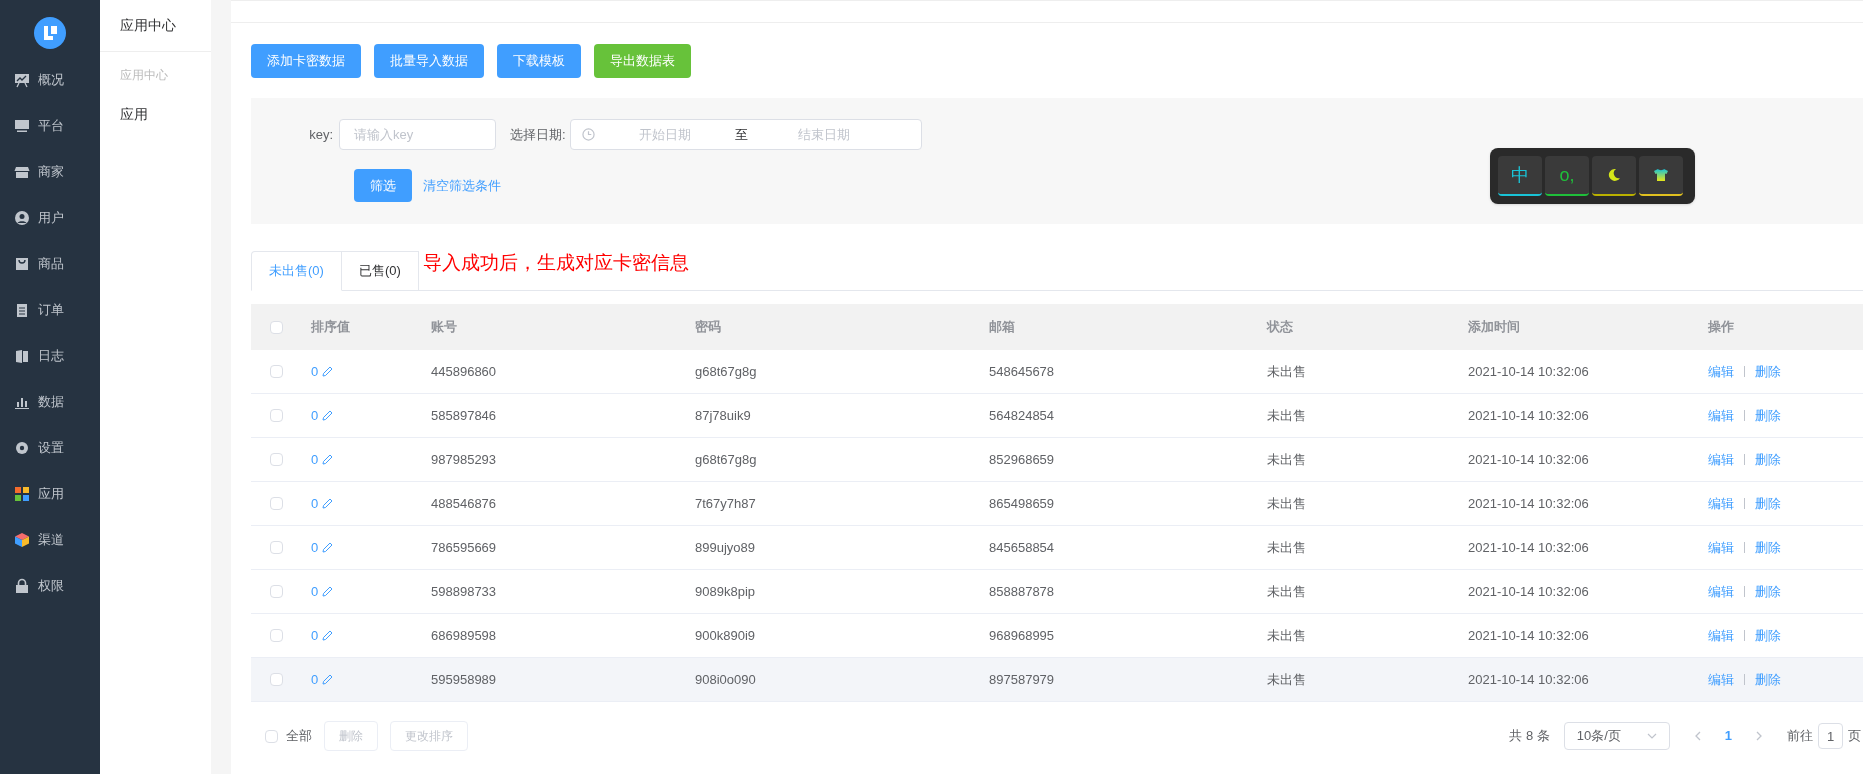 The width and height of the screenshot is (1863, 774). I want to click on tab: 已售(0), so click(380, 271).